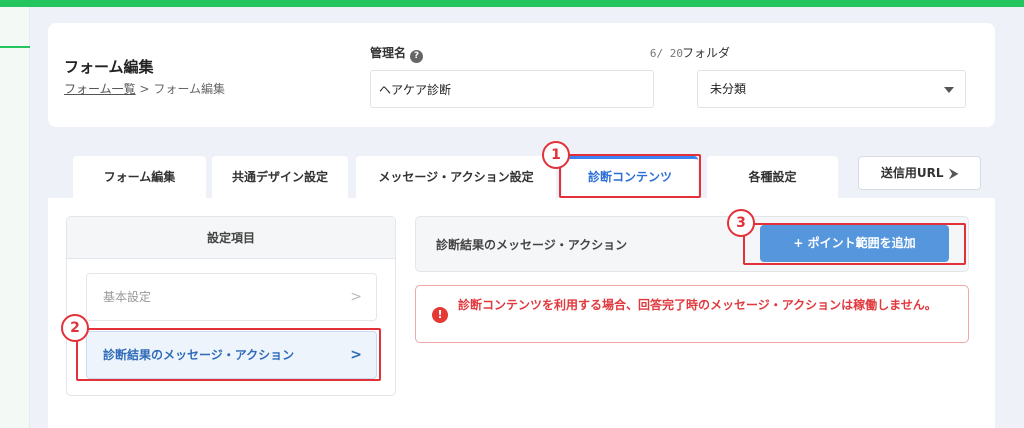 The width and height of the screenshot is (1024, 428). What do you see at coordinates (556, 155) in the screenshot?
I see `annotation-badge-1: 1` at bounding box center [556, 155].